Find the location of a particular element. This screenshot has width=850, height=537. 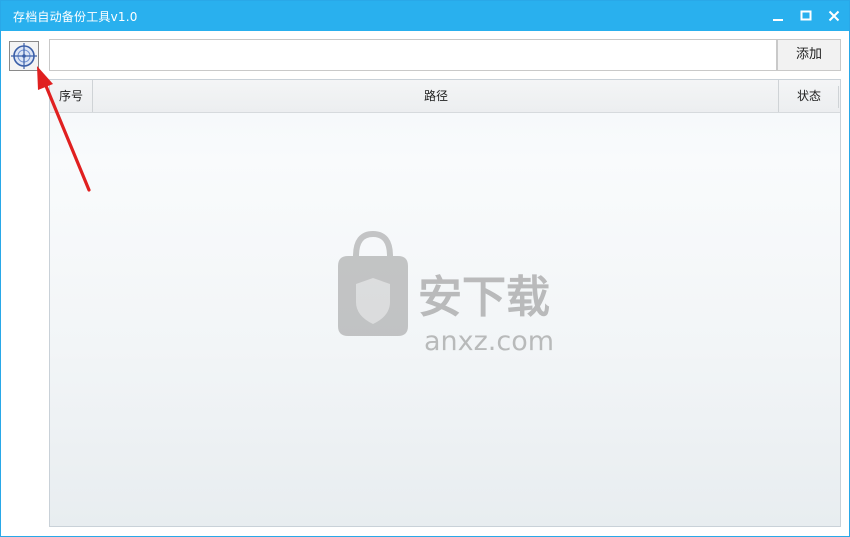

crosshair-icon is located at coordinates (24, 56).